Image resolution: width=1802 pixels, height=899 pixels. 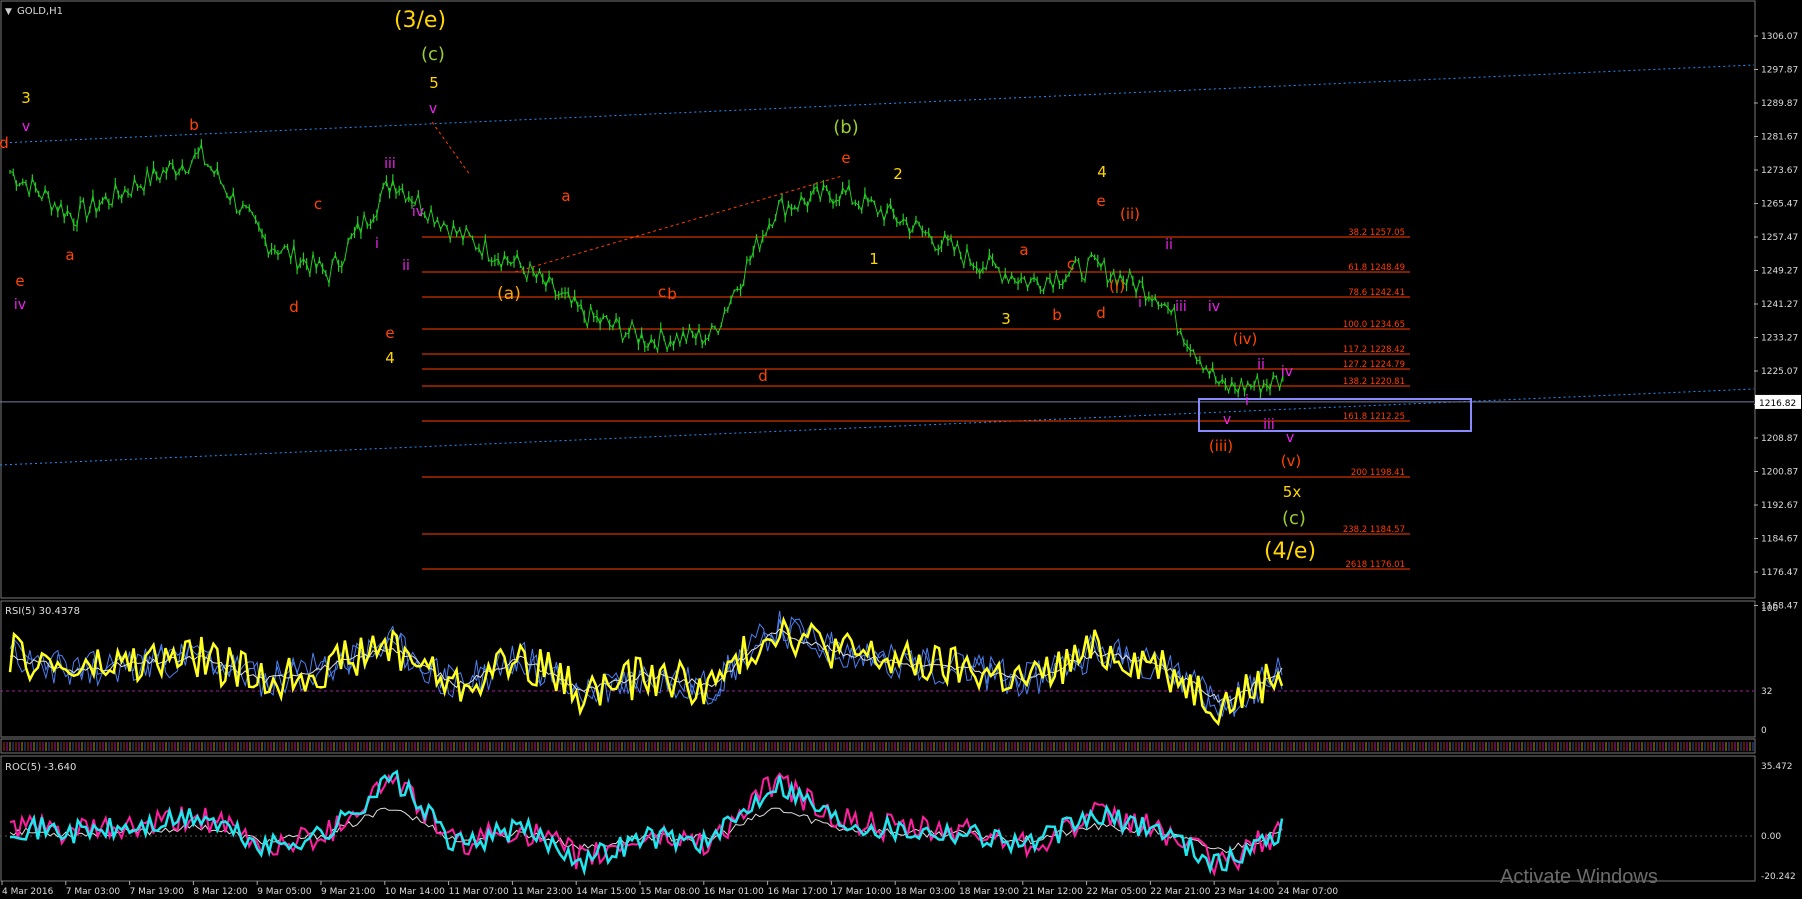 I want to click on time-tick-label: 22 Mar 05:00, so click(x=1117, y=892).